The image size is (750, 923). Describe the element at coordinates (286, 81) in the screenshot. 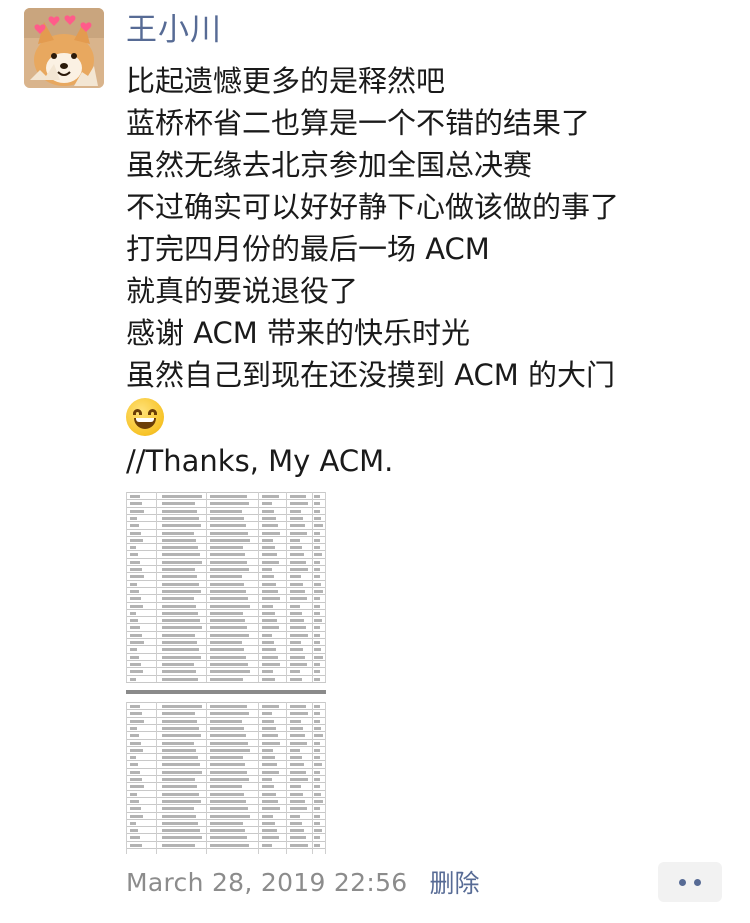

I see `post-line: 比起遗憾更多的是释然吧` at that location.